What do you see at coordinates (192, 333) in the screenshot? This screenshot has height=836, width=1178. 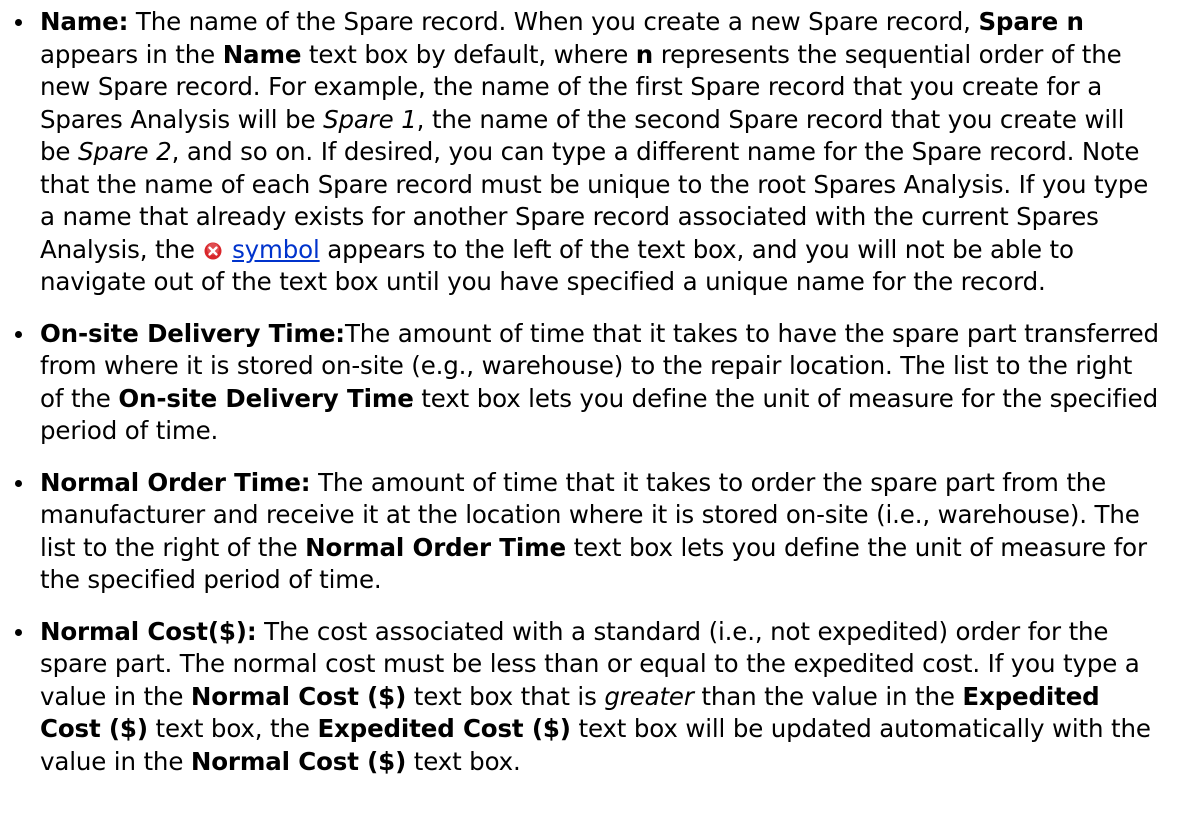 I see `field-term: On-site Delivery Time:` at bounding box center [192, 333].